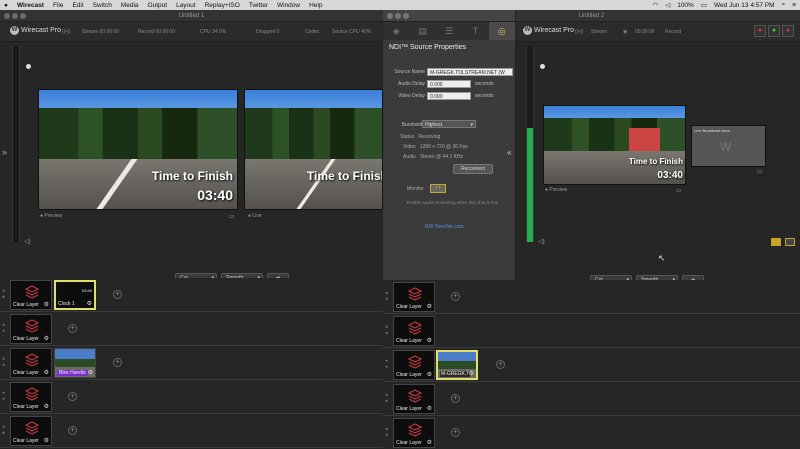 The height and width of the screenshot is (449, 800). Describe the element at coordinates (258, 5) in the screenshot. I see `menu-twitter: Twitter` at that location.